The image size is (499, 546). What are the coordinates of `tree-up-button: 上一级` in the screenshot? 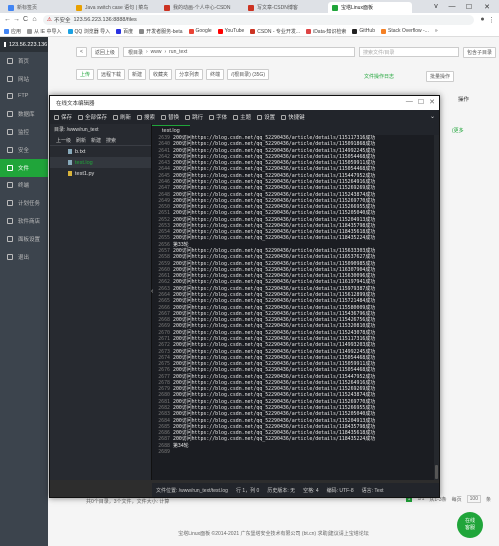 It's located at (63, 140).